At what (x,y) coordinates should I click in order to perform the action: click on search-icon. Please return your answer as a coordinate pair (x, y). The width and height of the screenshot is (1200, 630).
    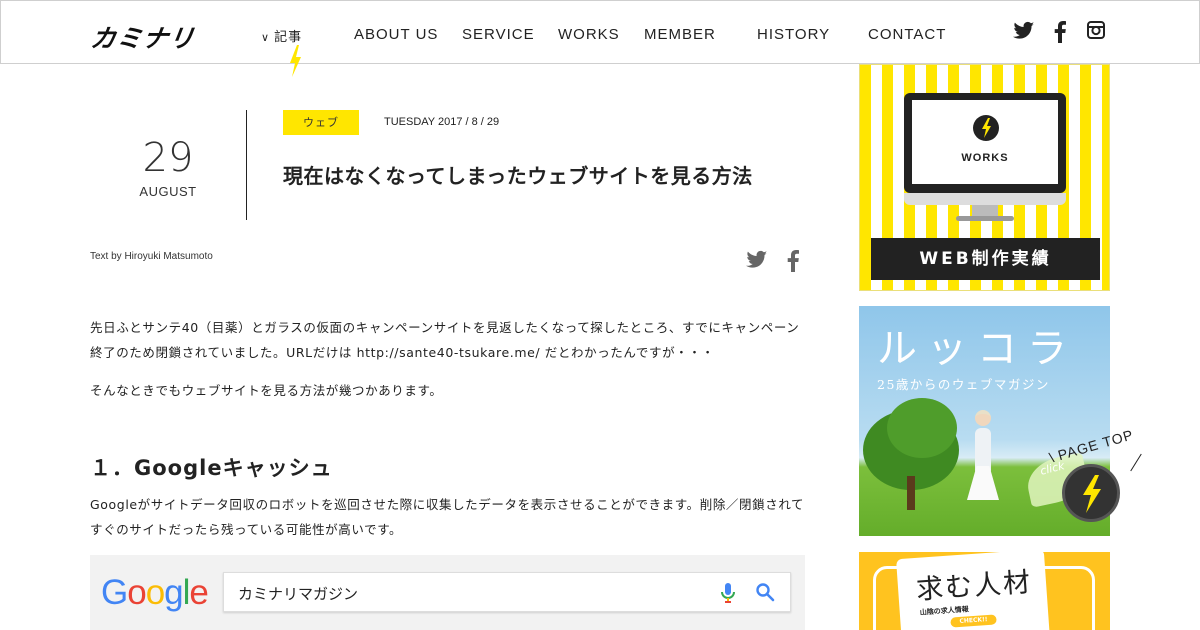
    Looking at the image, I should click on (765, 592).